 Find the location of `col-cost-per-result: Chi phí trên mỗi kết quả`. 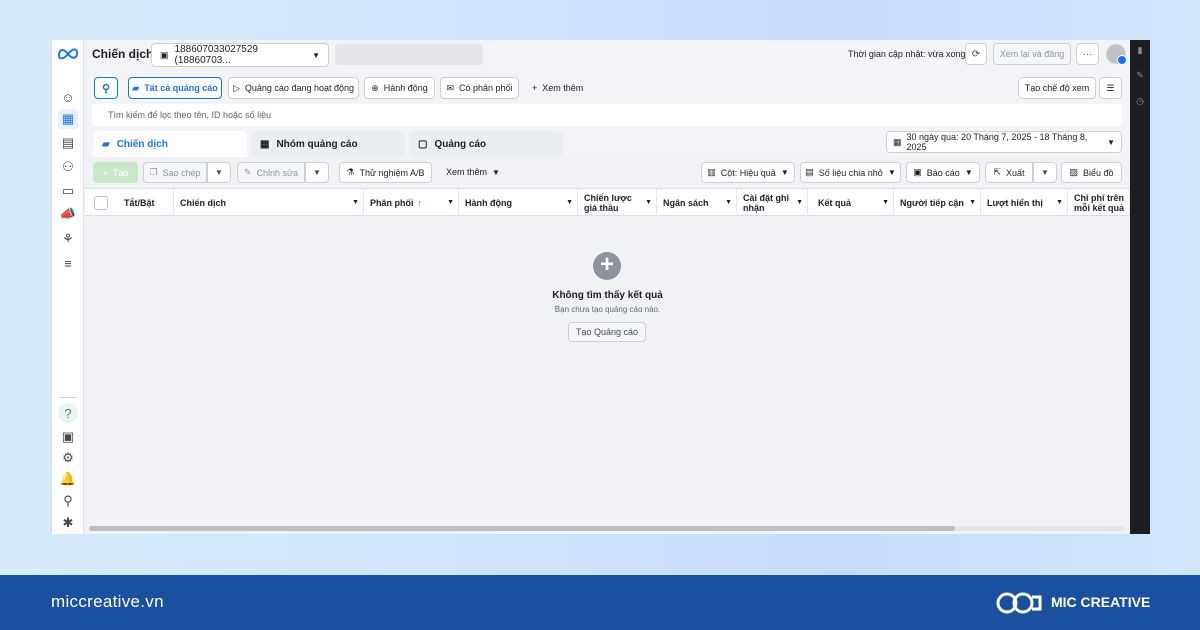

col-cost-per-result: Chi phí trên mỗi kết quả is located at coordinates (1099, 203).